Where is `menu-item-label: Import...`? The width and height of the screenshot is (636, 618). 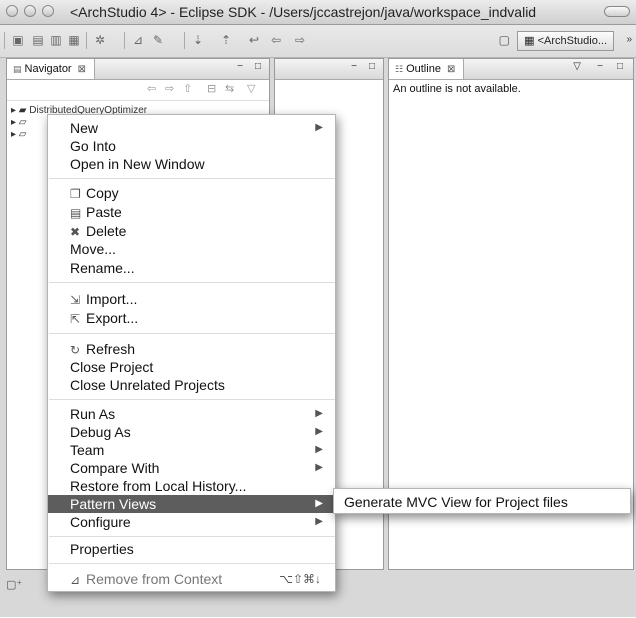 menu-item-label: Import... is located at coordinates (112, 299).